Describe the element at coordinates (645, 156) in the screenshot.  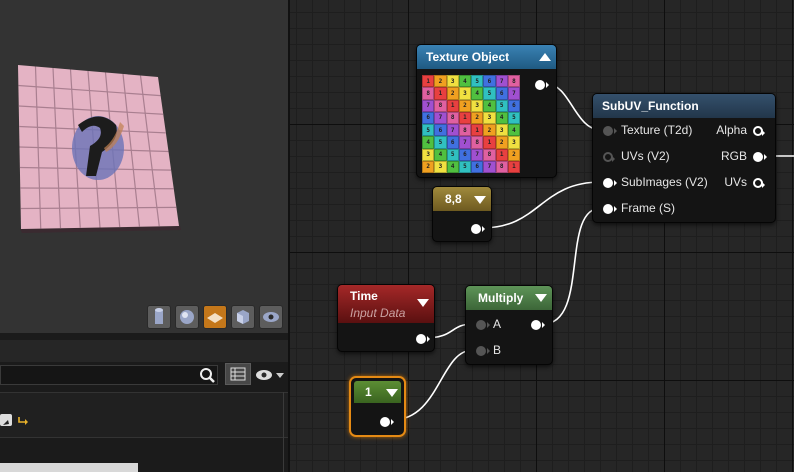
I see `input-label: UVs (V2)` at that location.